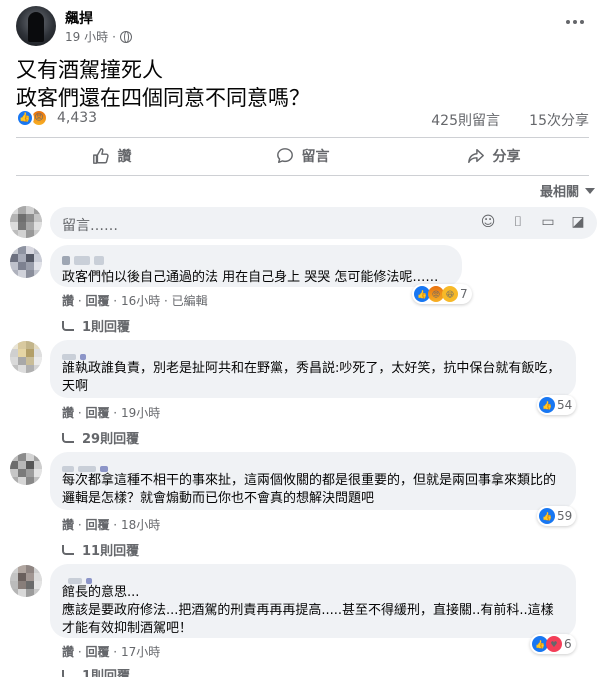 The height and width of the screenshot is (677, 605). Describe the element at coordinates (302, 26) in the screenshot. I see `post-header: 飆捍 19 小時 ·` at that location.